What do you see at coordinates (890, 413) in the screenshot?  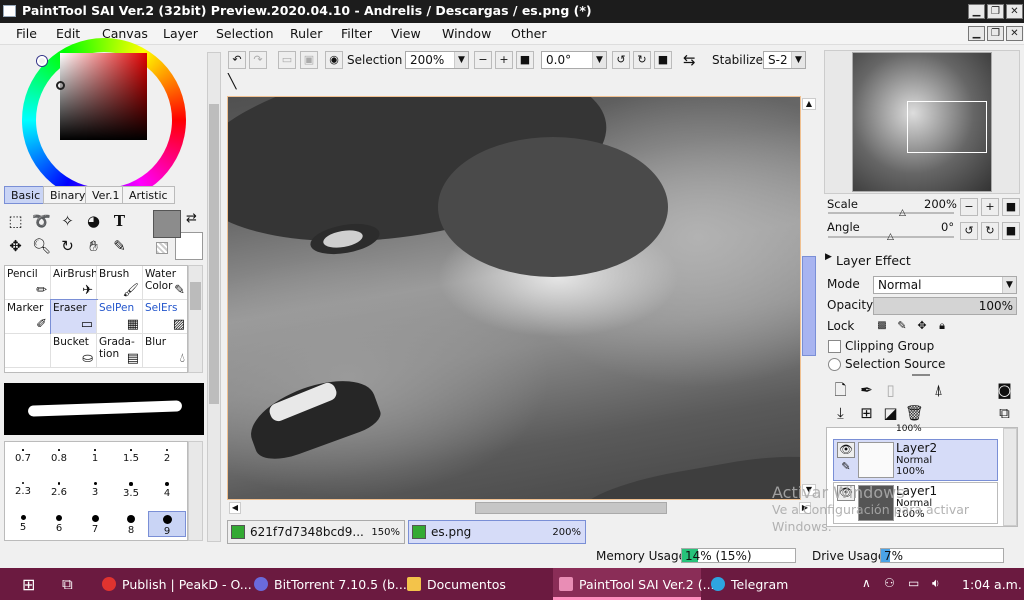 I see `clear-layer-icon: ◪` at bounding box center [890, 413].